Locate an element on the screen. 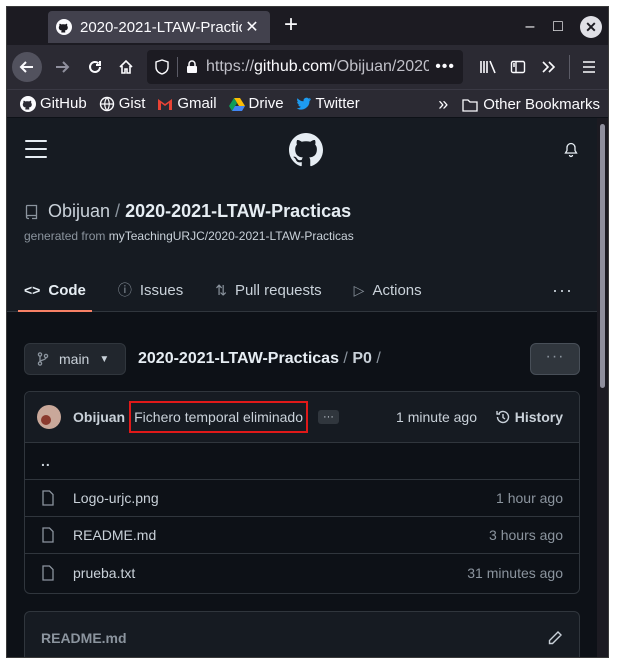  code-icon: <> is located at coordinates (32, 290).